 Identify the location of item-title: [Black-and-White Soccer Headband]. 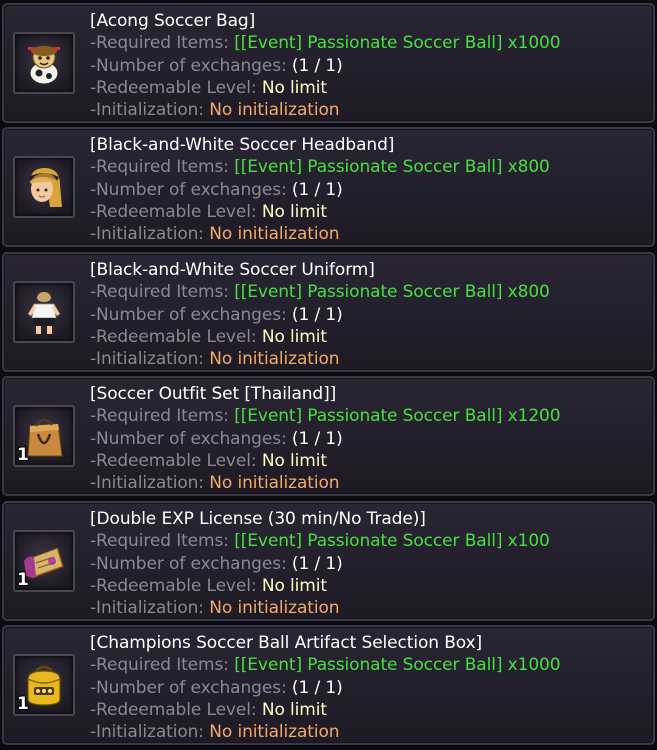
(242, 145).